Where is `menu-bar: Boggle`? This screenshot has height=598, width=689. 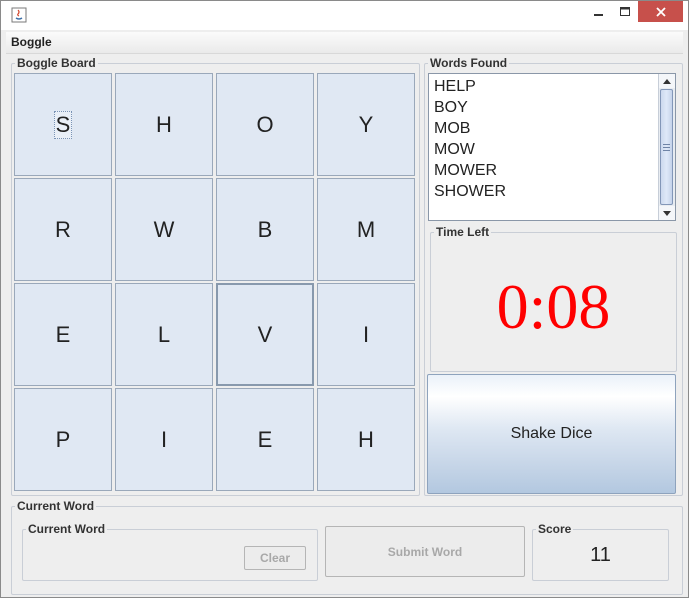
menu-bar: Boggle is located at coordinates (344, 43).